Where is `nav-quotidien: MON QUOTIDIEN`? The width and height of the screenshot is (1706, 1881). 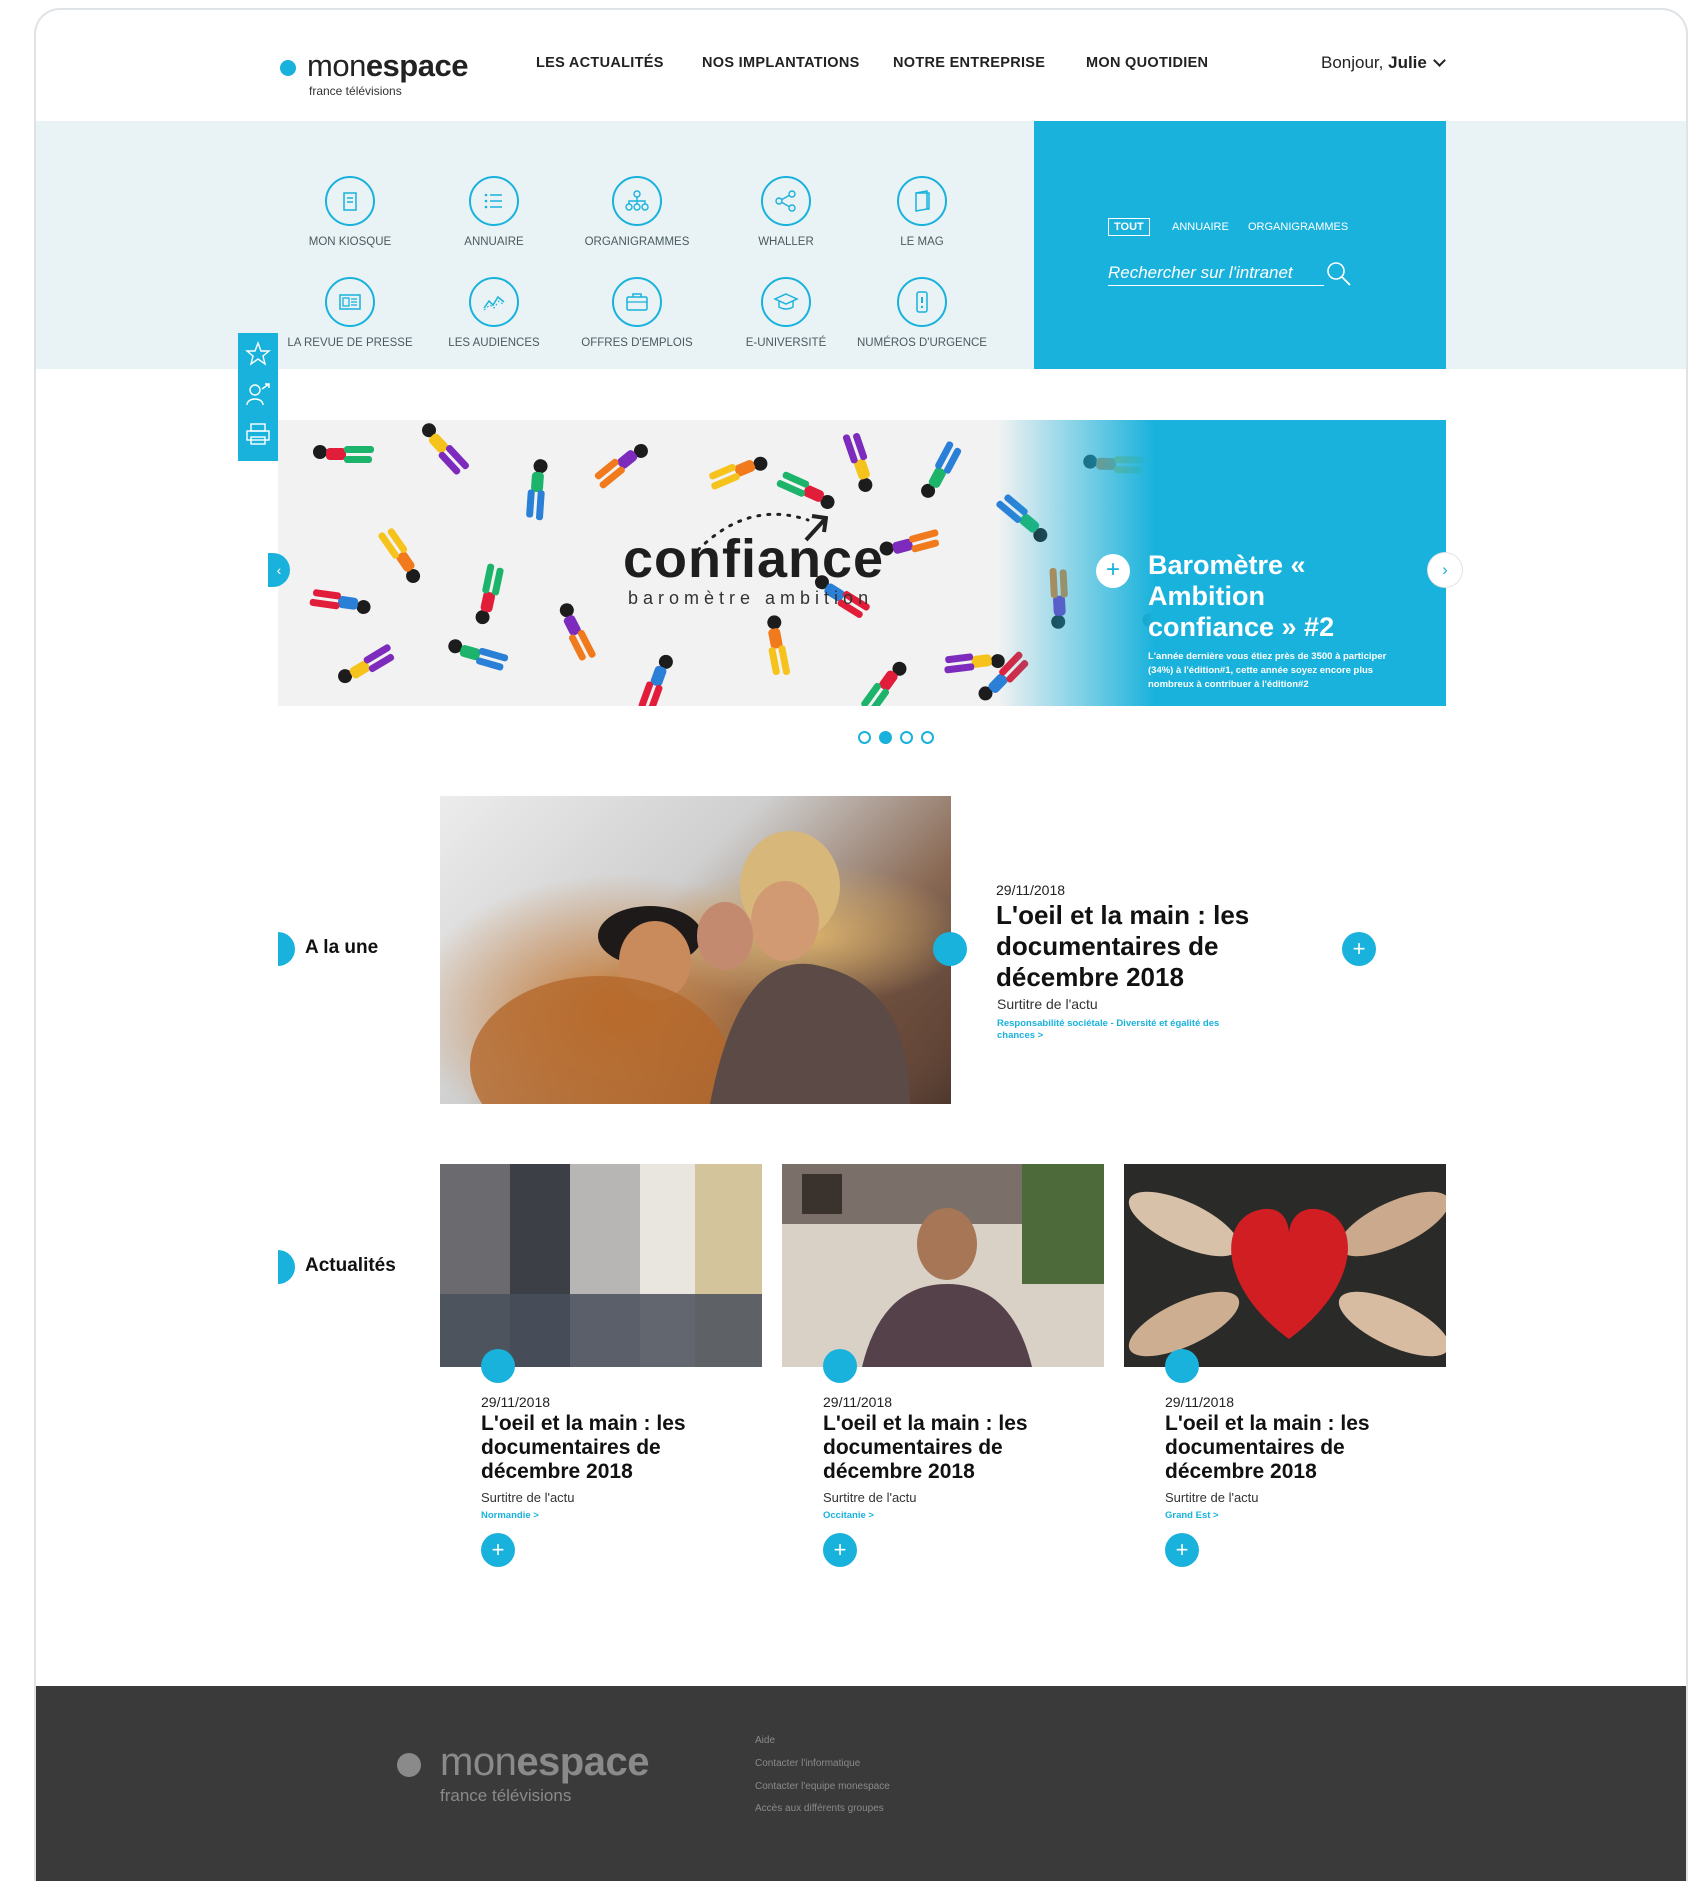
nav-quotidien: MON QUOTIDIEN is located at coordinates (1147, 63).